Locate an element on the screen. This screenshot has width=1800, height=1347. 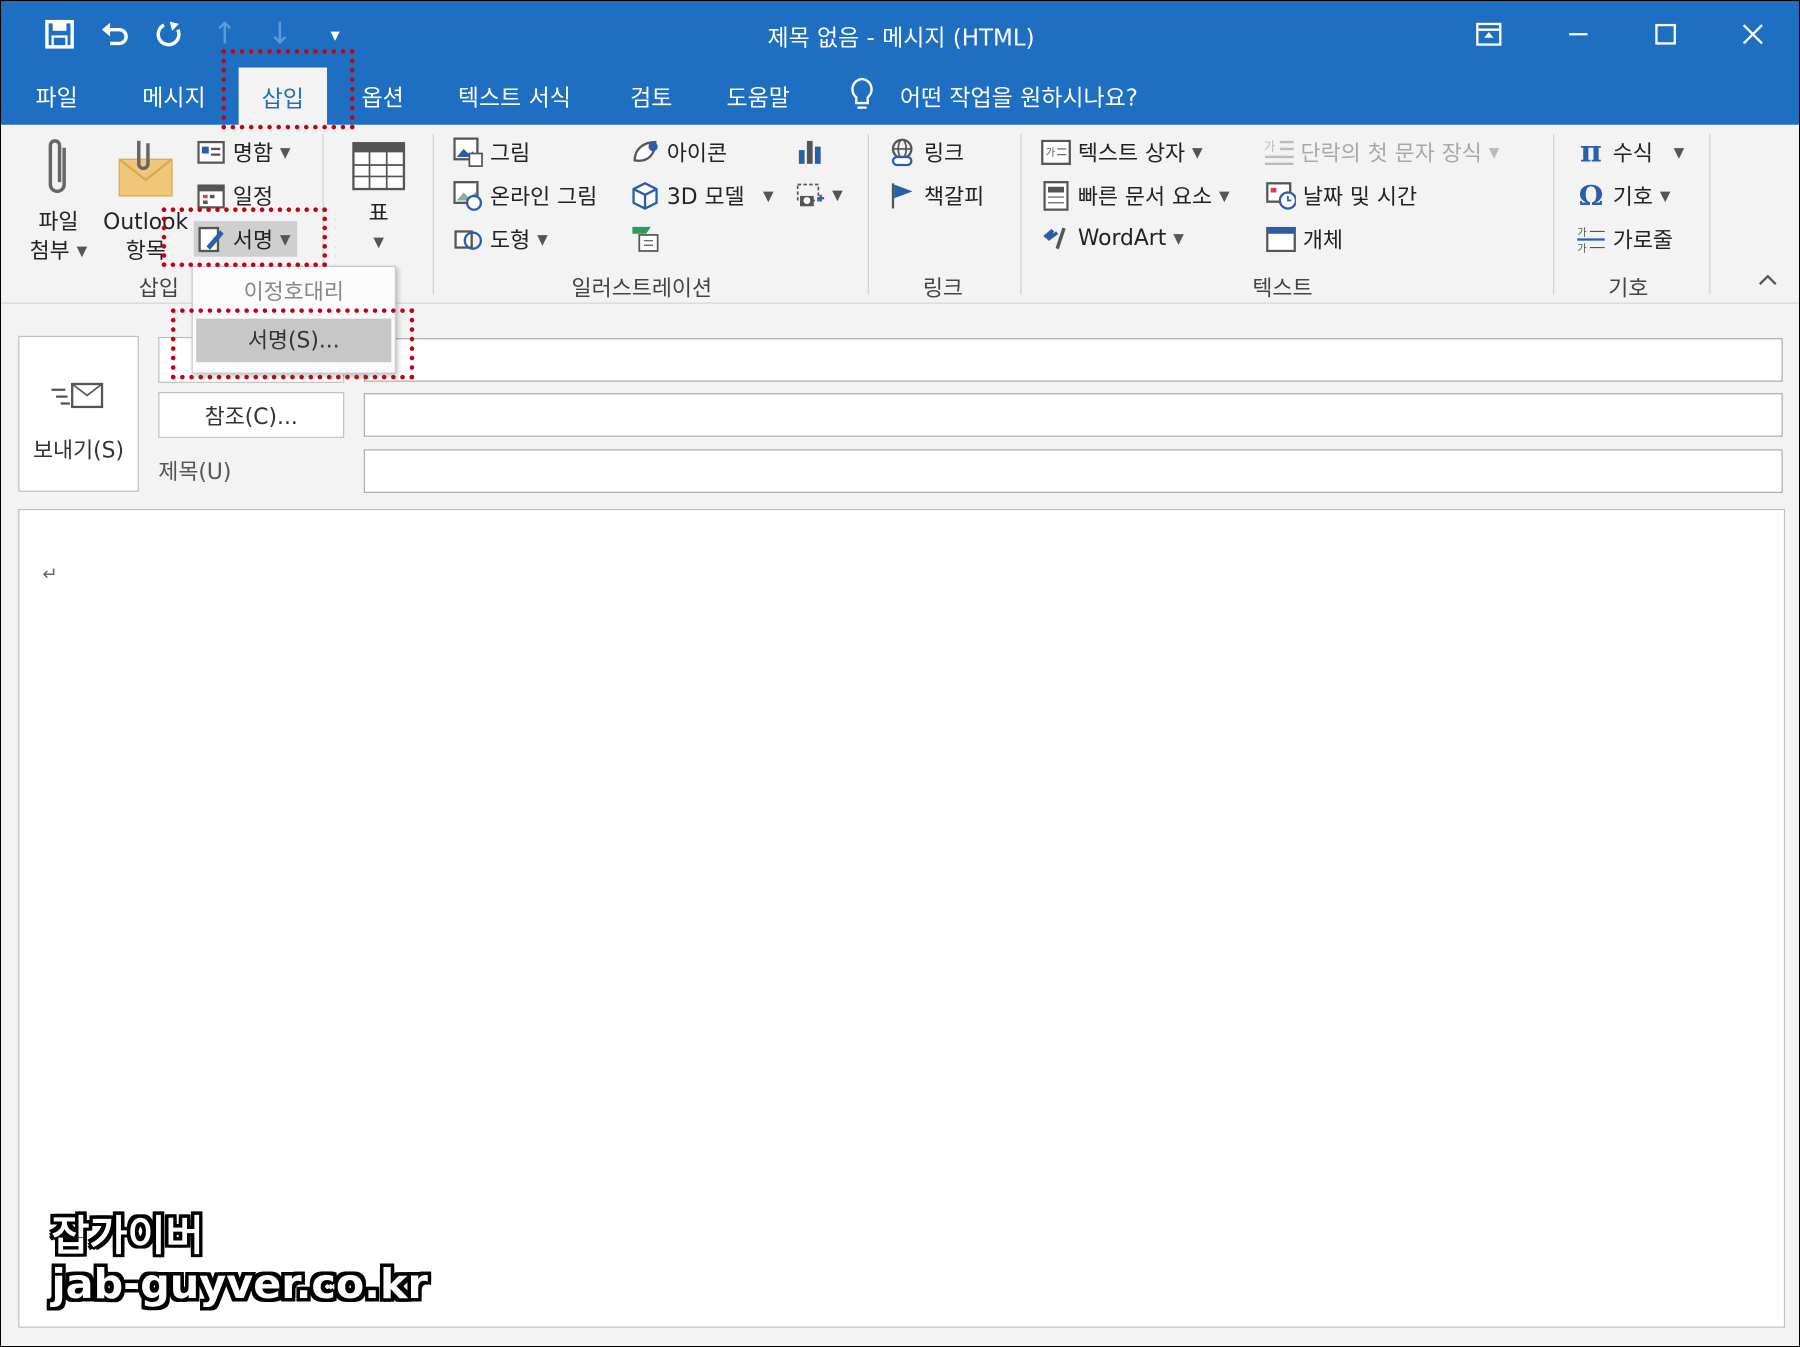
link-button: 링크 is located at coordinates (925, 151).